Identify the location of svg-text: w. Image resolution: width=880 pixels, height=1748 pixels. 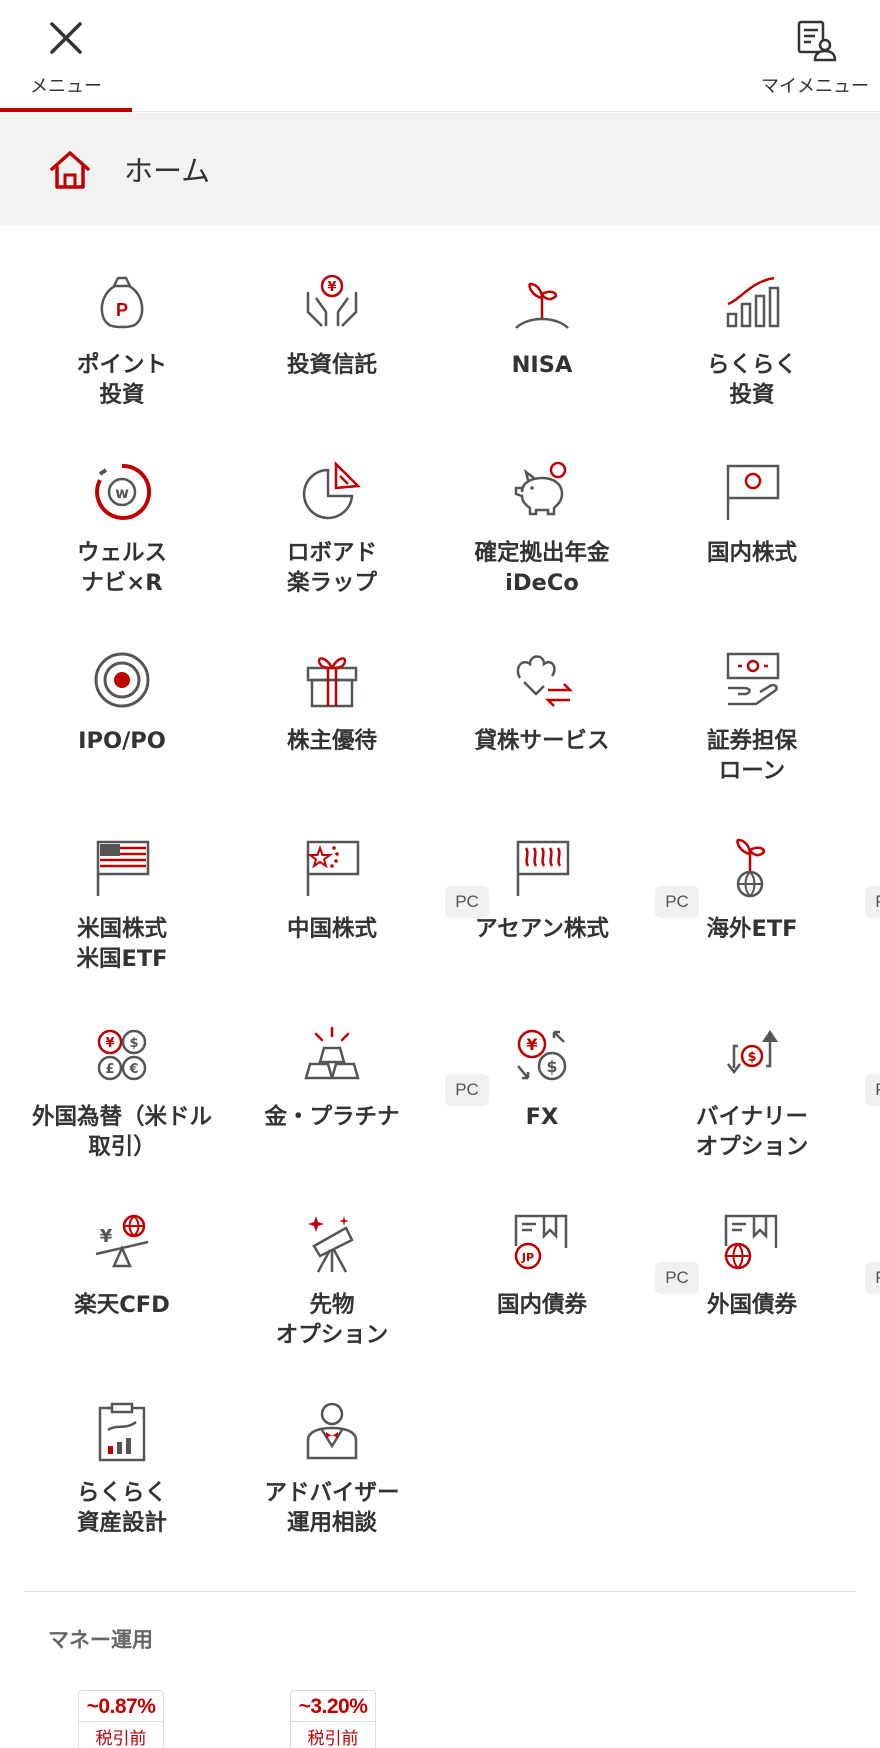
(122, 493).